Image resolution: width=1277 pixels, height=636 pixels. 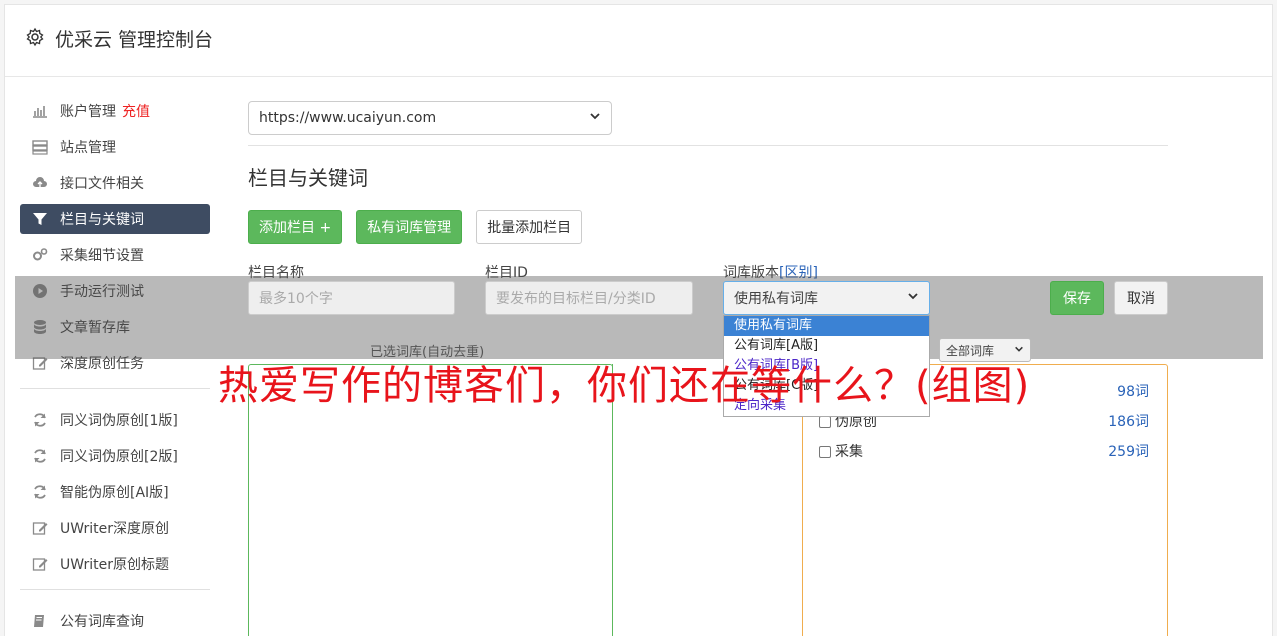 I want to click on recharge-link: 充值, so click(x=136, y=111).